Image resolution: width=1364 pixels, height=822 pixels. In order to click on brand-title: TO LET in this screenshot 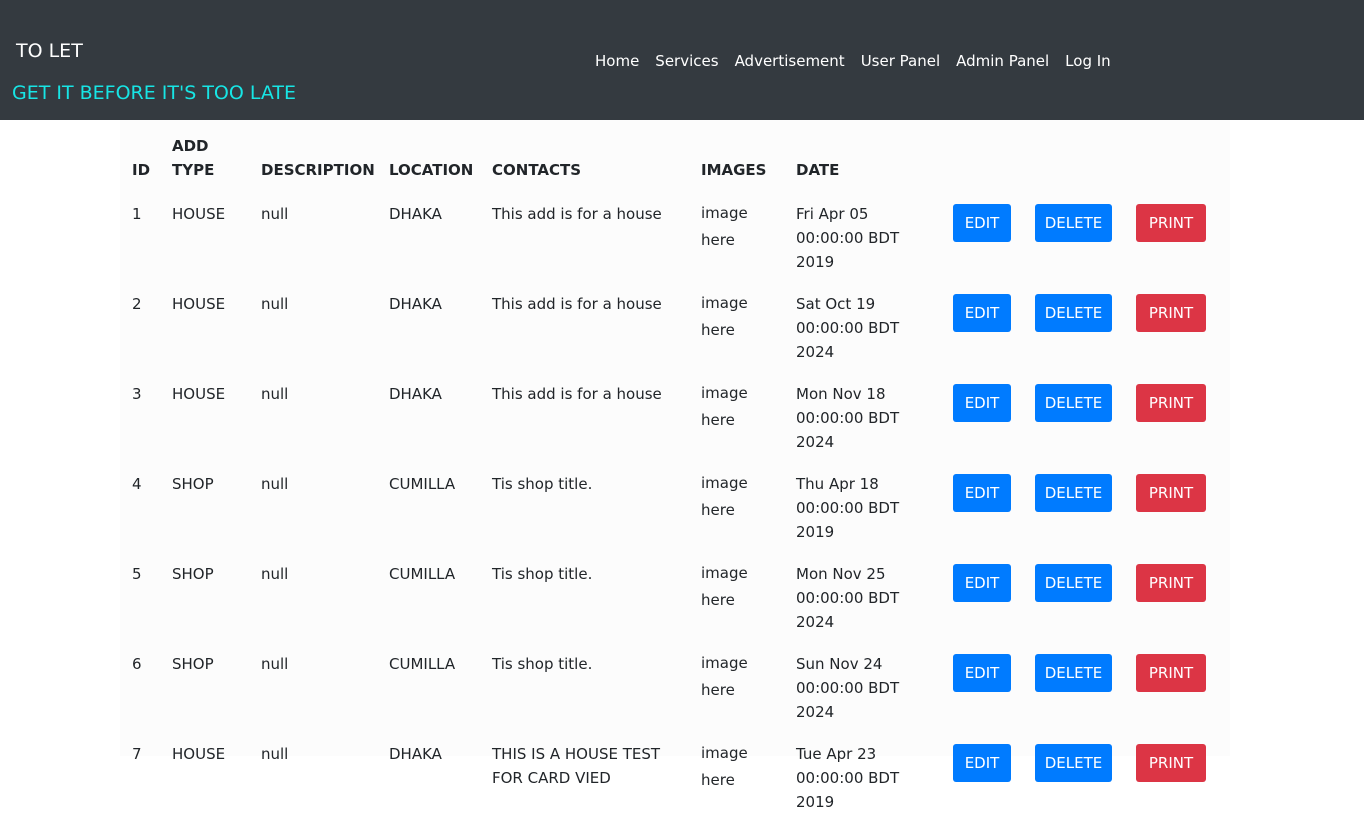, I will do `click(49, 51)`.